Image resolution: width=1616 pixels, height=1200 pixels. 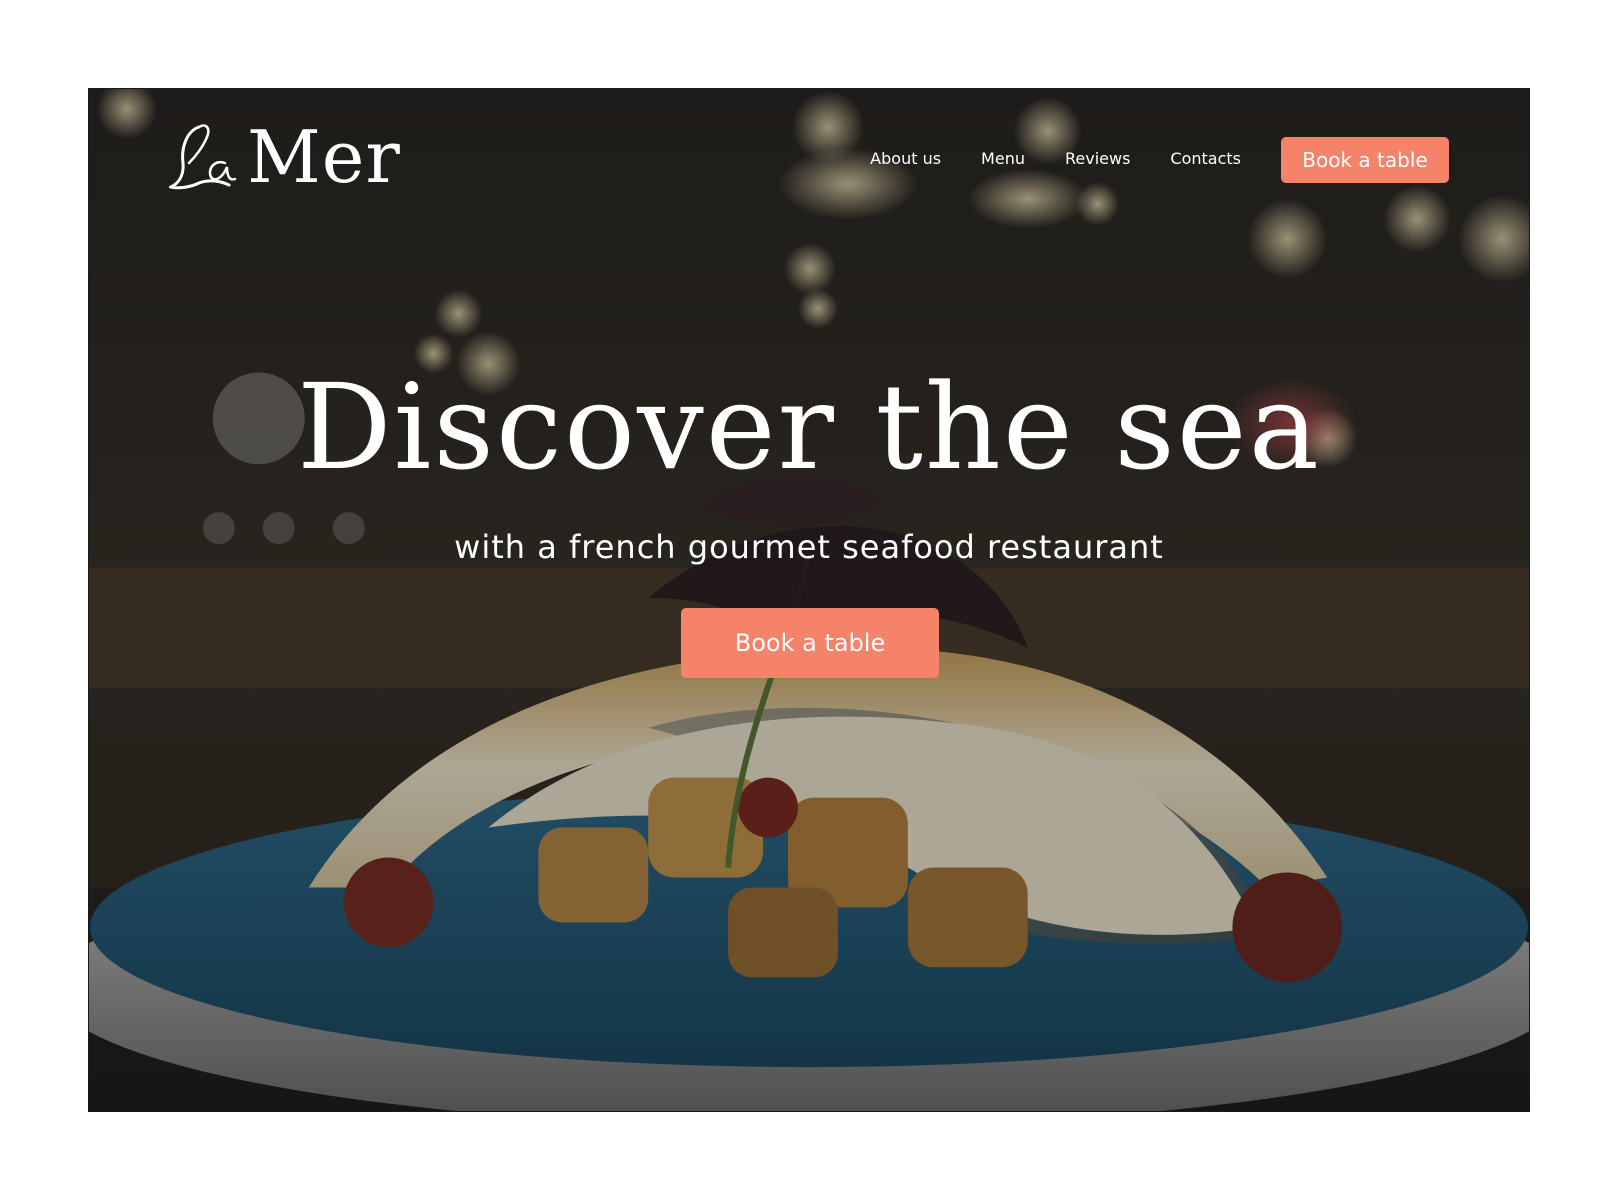 What do you see at coordinates (1365, 160) in the screenshot?
I see `nav-book-table-button: Book a table` at bounding box center [1365, 160].